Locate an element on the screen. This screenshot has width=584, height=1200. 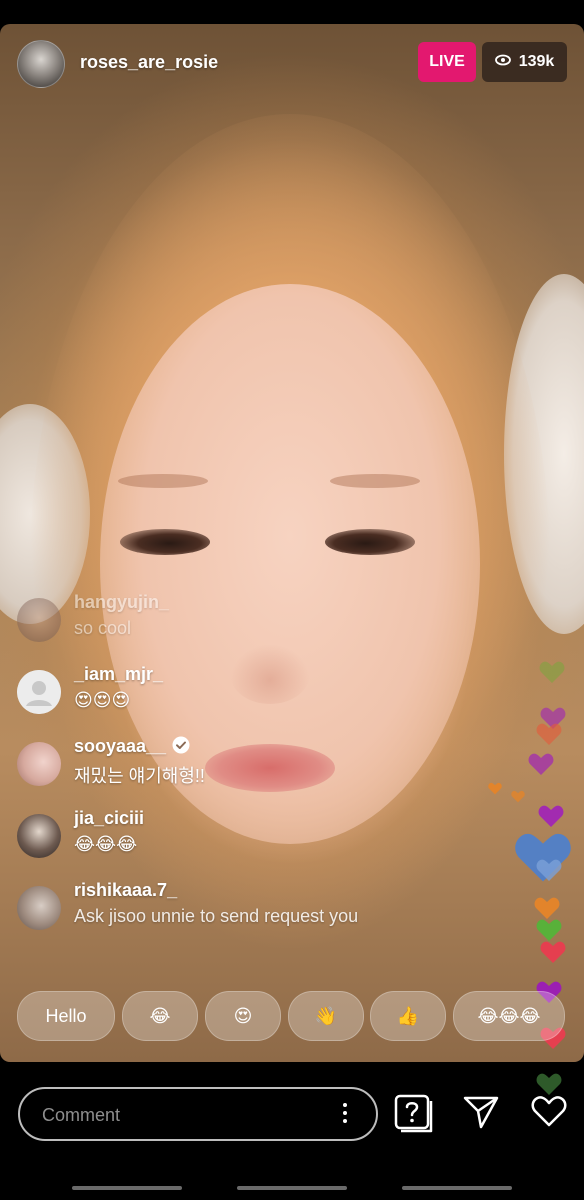
comment-text: so cool is located at coordinates (103, 628).